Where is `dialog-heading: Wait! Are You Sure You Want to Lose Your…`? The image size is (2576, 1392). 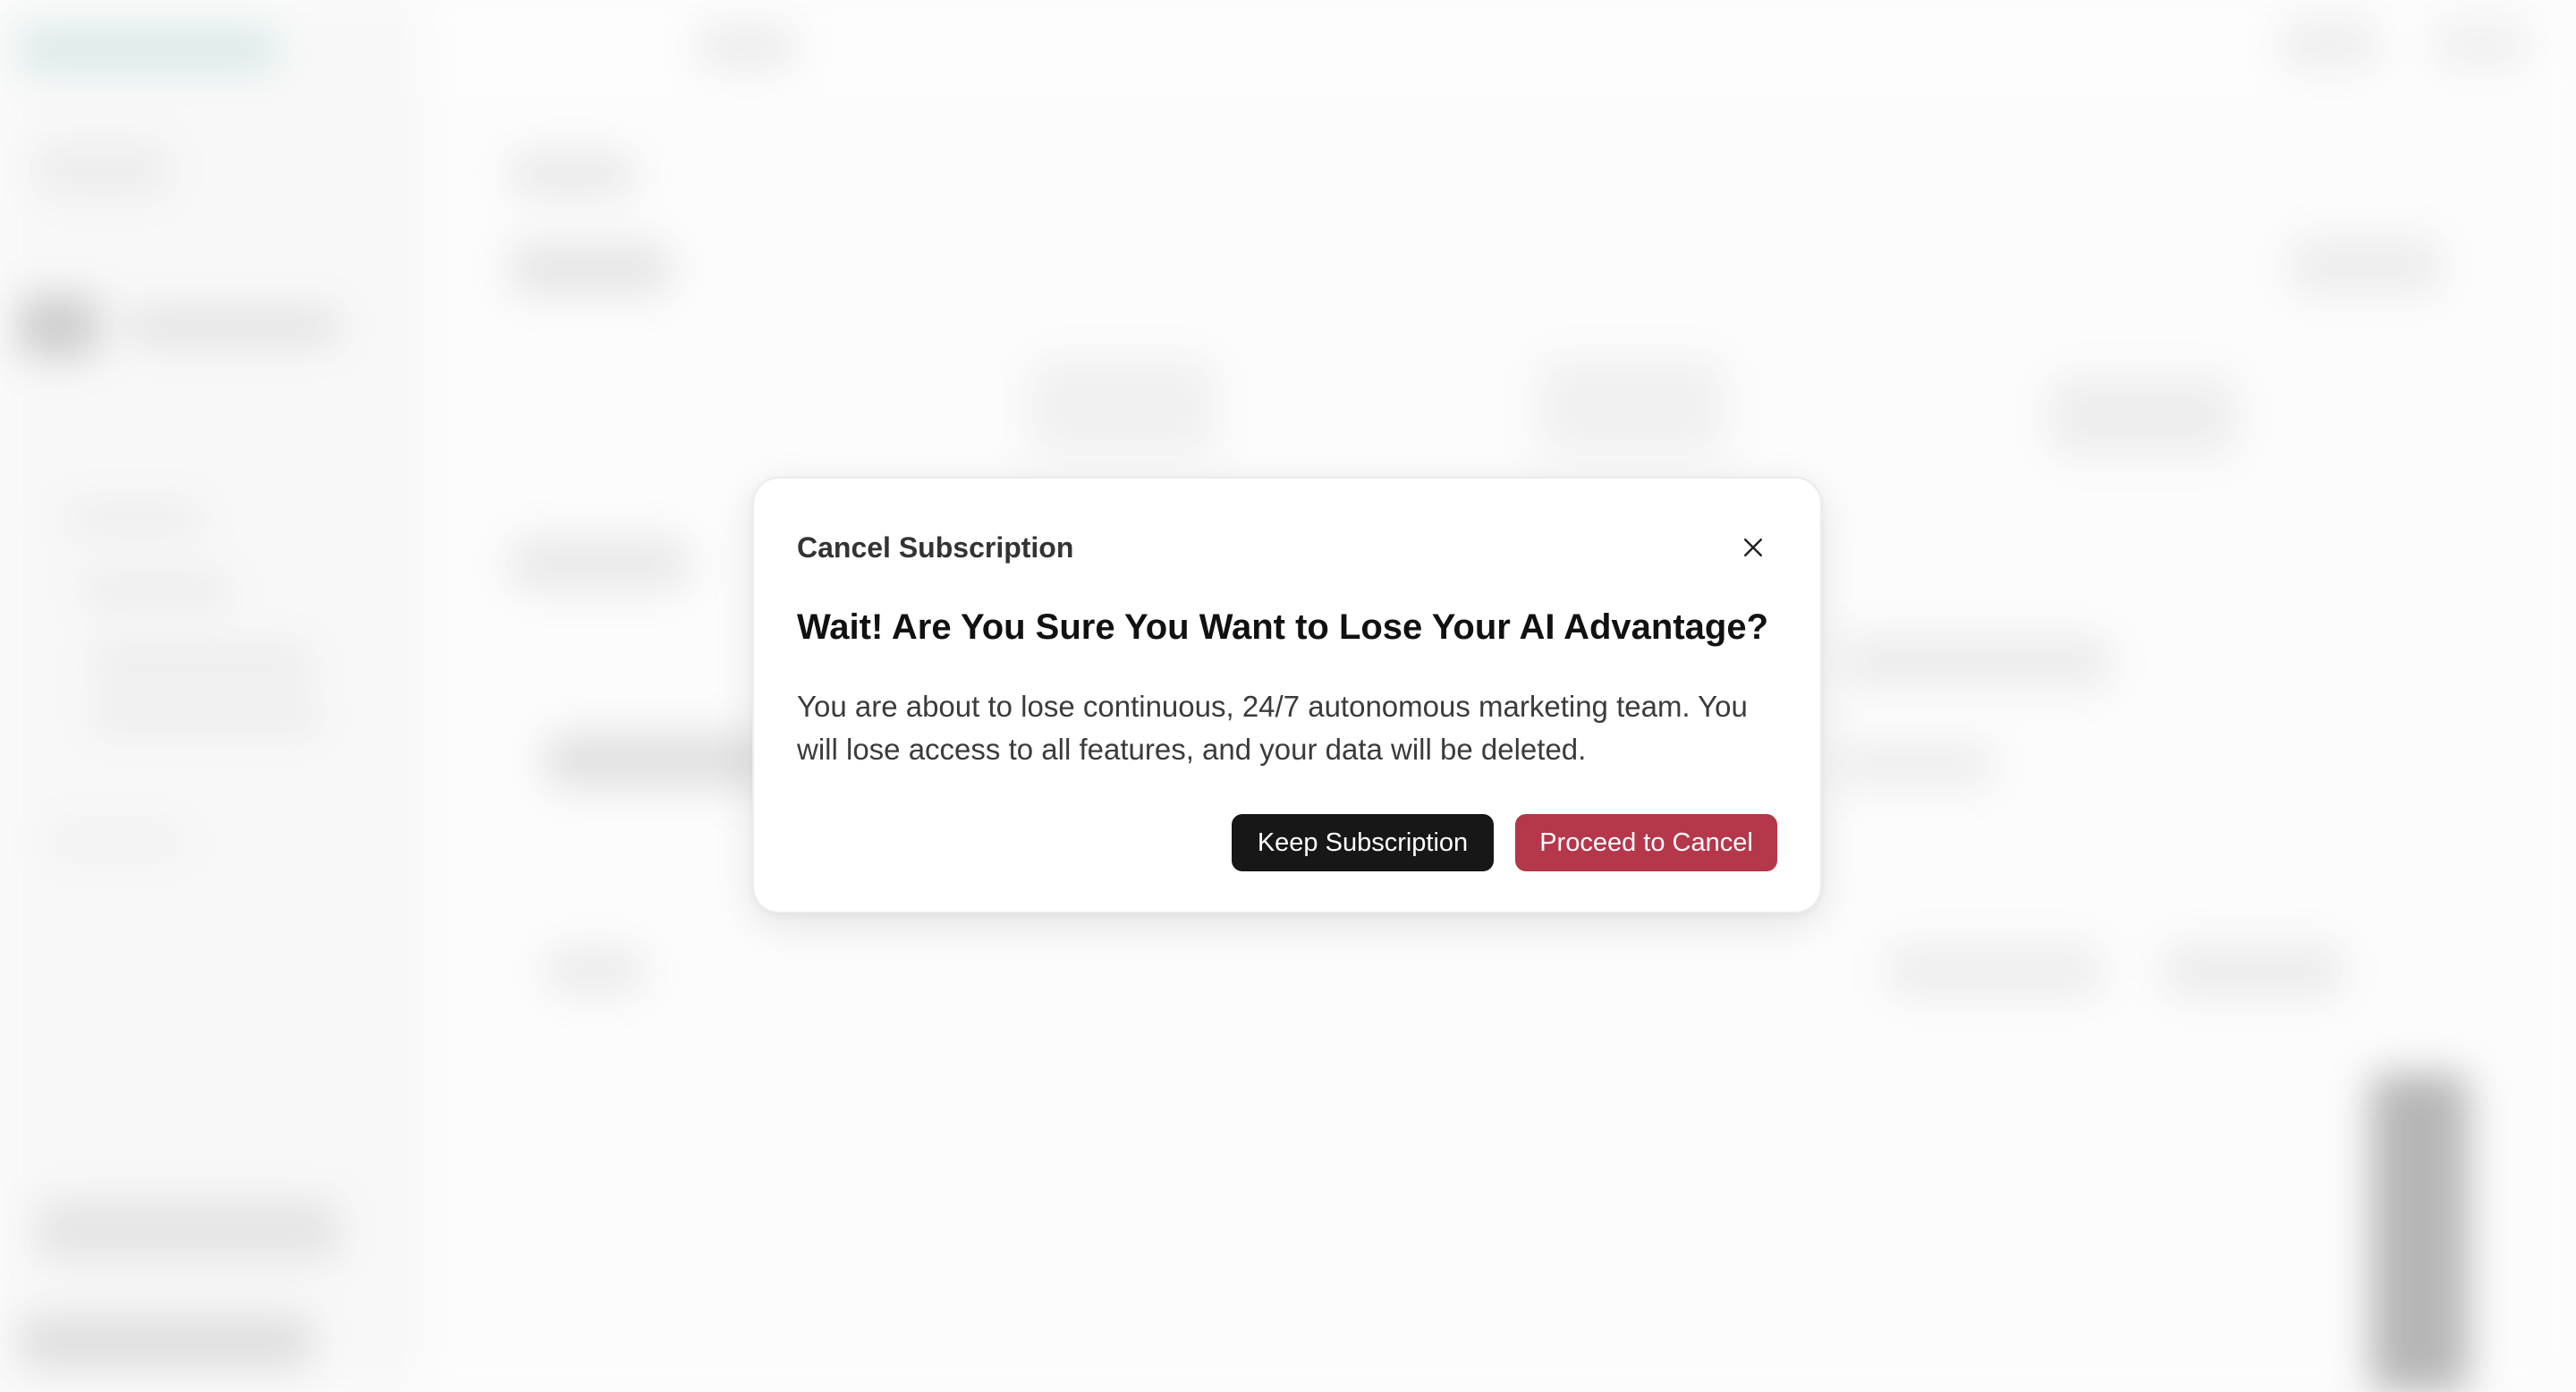
dialog-heading: Wait! Are You Sure You Want to Lose Your… is located at coordinates (1283, 627).